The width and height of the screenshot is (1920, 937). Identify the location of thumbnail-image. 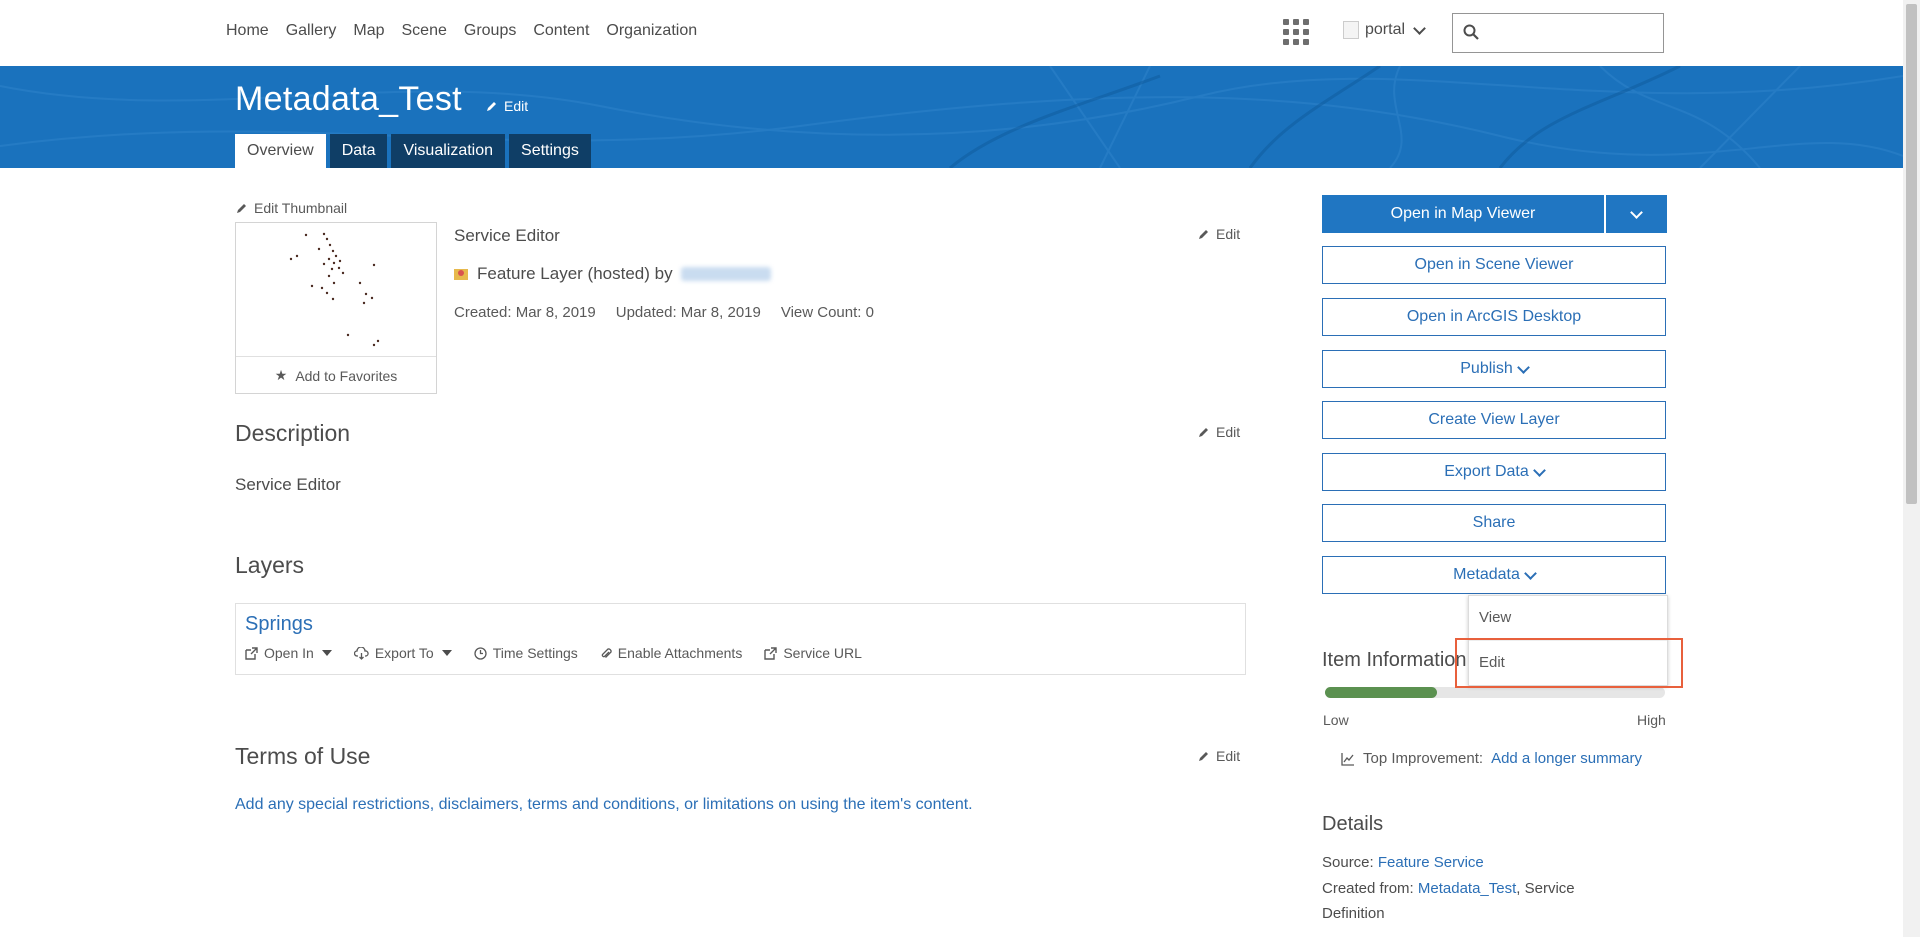
(334, 289).